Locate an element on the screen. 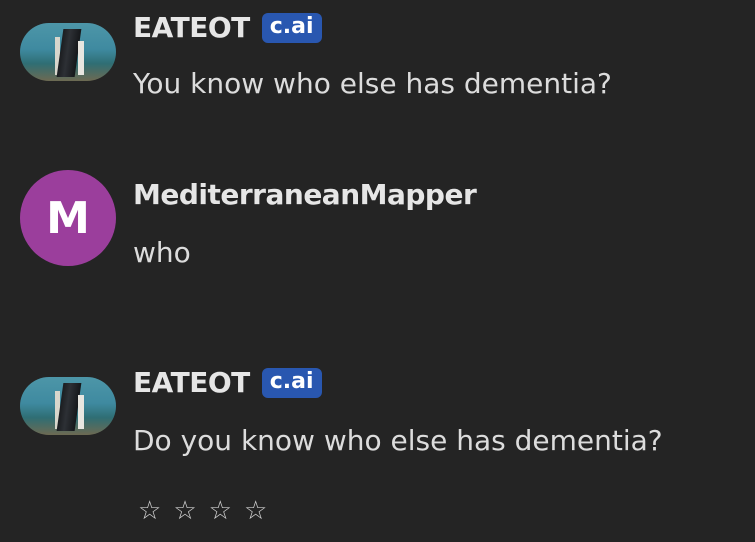 The width and height of the screenshot is (755, 542). author-name: MediterraneanMapper is located at coordinates (305, 194).